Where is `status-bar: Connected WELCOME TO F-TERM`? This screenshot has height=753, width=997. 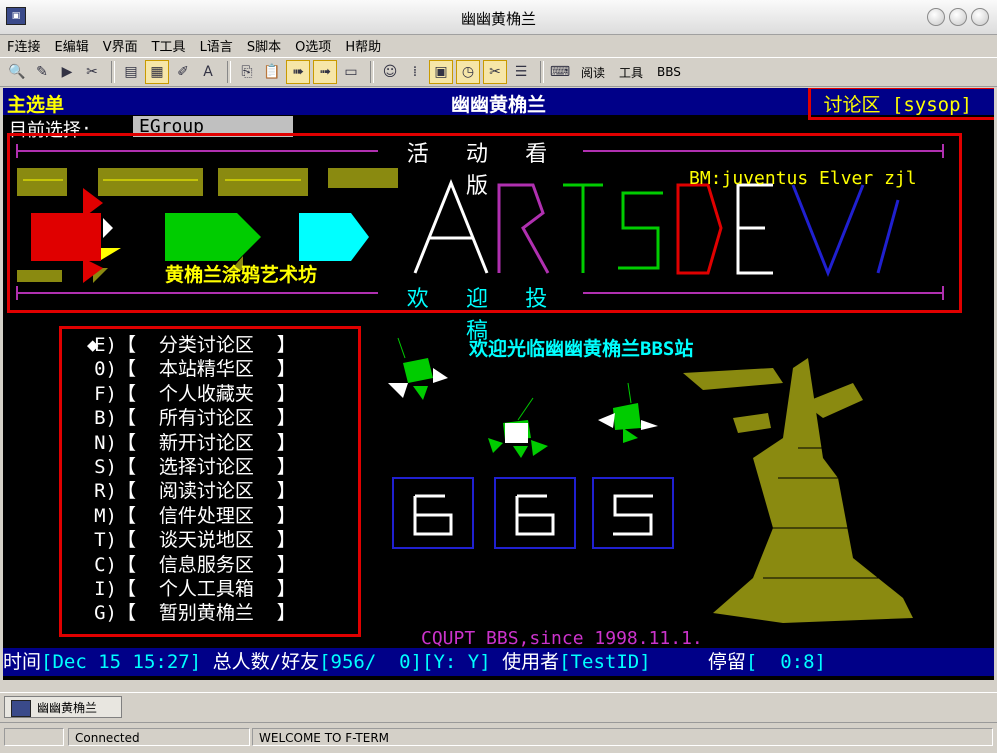
status-bar: Connected WELCOME TO F-TERM is located at coordinates (498, 737).